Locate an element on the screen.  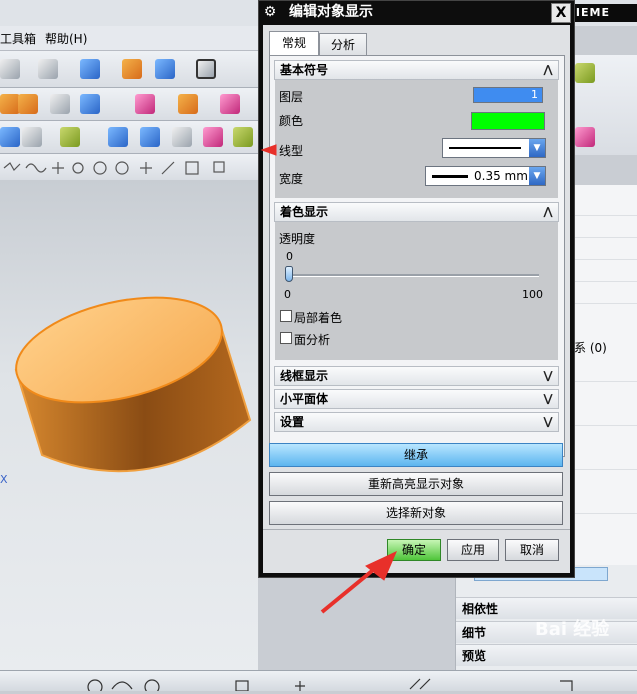
linetype-select: ▼ is located at coordinates (494, 148).